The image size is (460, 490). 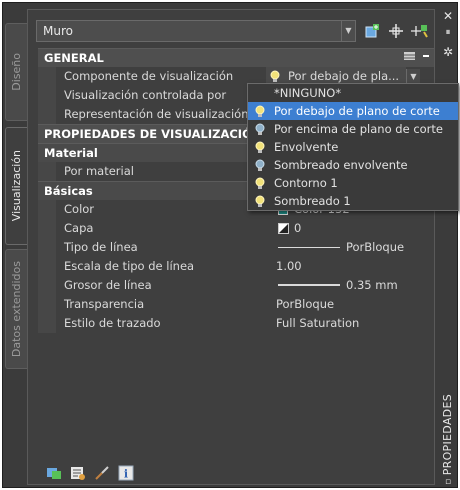 What do you see at coordinates (112, 323) in the screenshot?
I see `prop-name: Estilo de trazado` at bounding box center [112, 323].